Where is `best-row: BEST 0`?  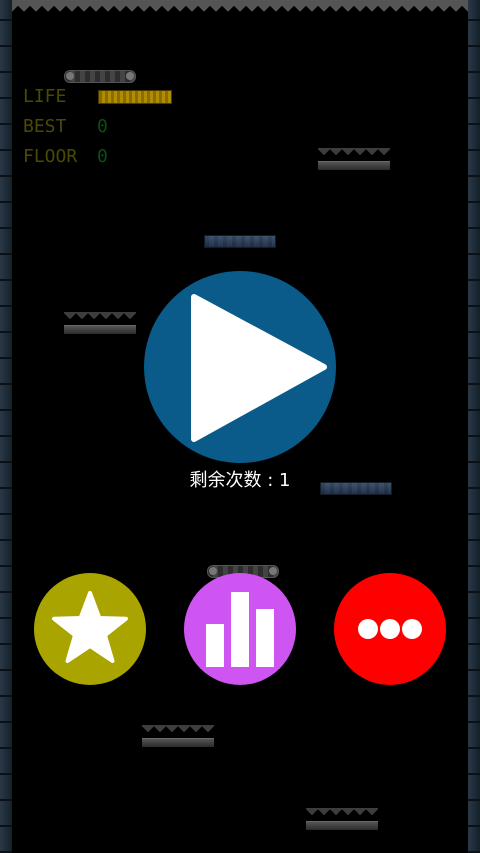 best-row: BEST 0 is located at coordinates (65, 126).